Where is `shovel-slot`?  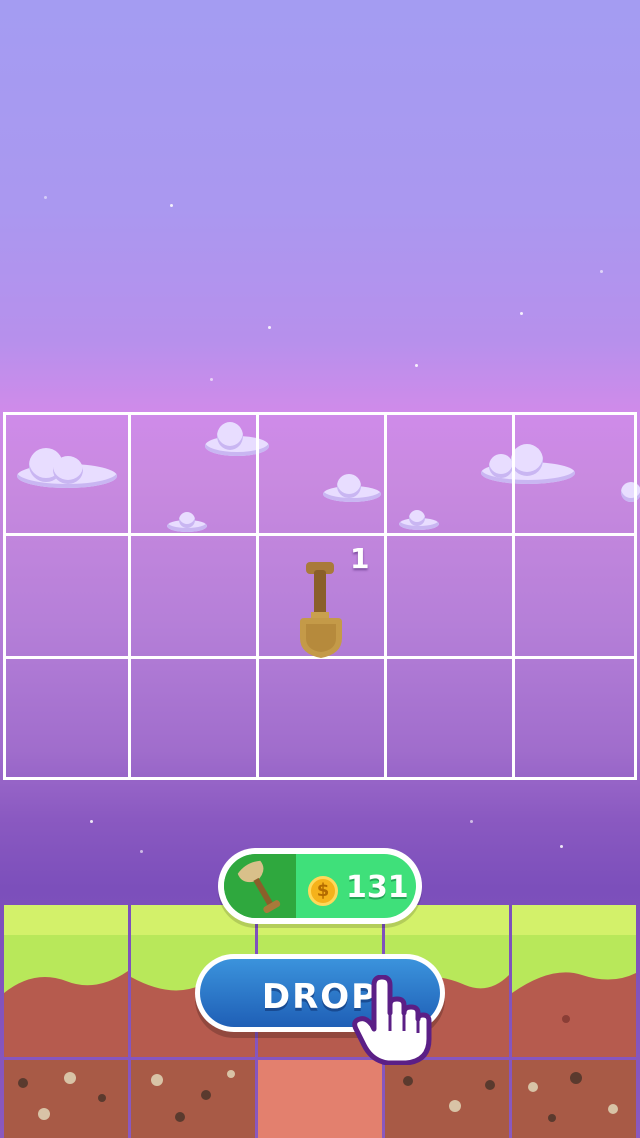
shovel-slot is located at coordinates (260, 886).